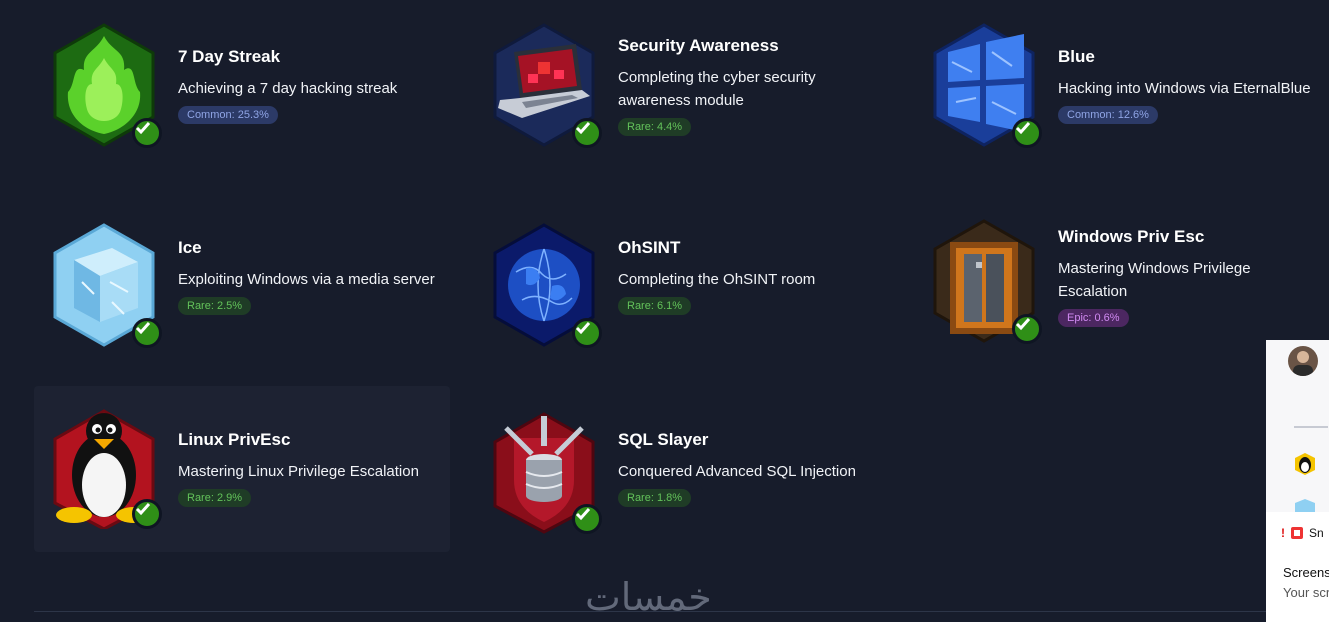 This screenshot has height=622, width=1329. Describe the element at coordinates (987, 281) in the screenshot. I see `elevator-badge-icon` at that location.